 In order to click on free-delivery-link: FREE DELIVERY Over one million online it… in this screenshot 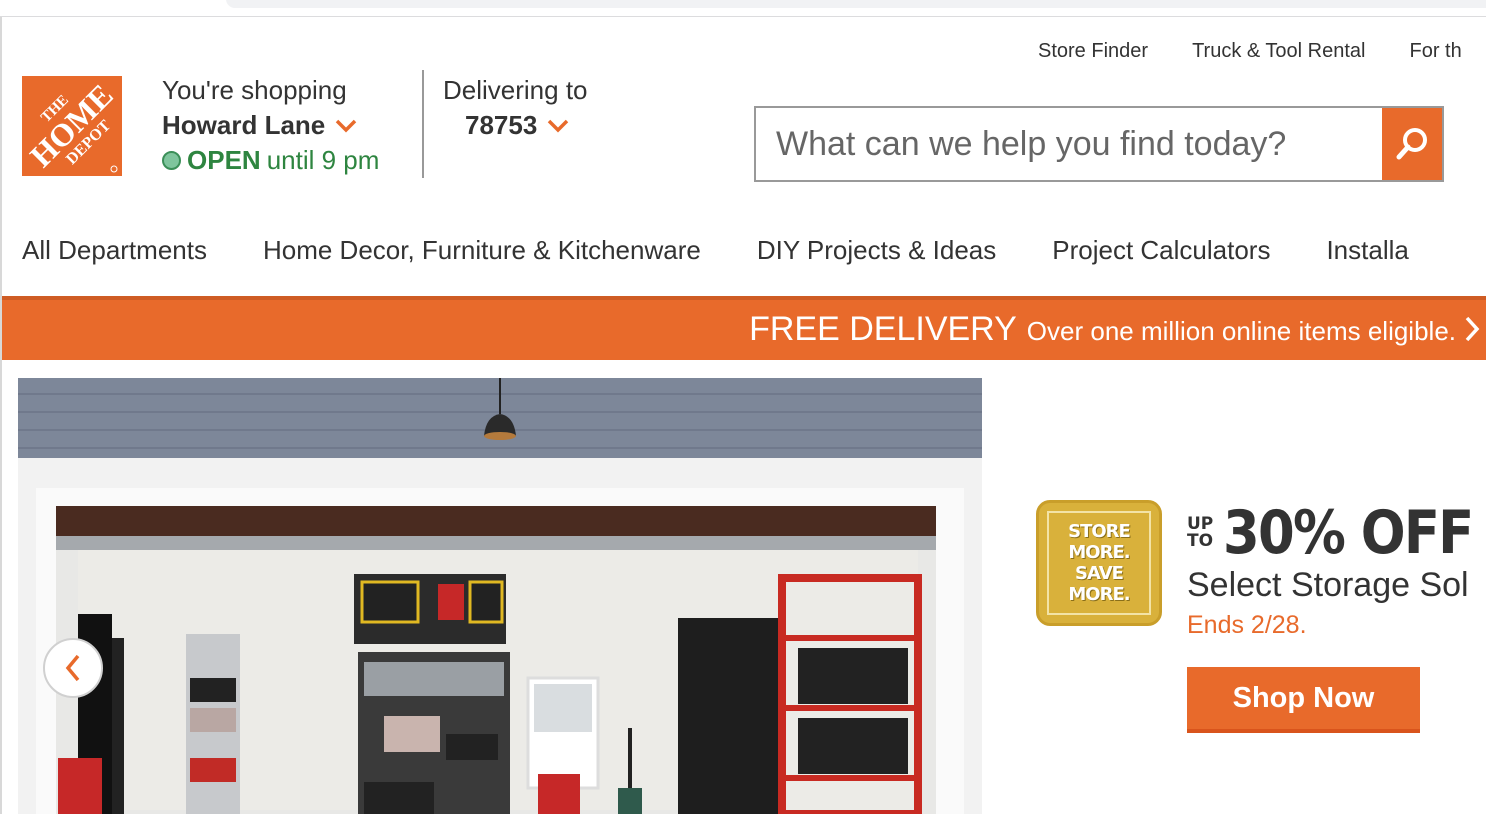, I will do `click(1114, 329)`.